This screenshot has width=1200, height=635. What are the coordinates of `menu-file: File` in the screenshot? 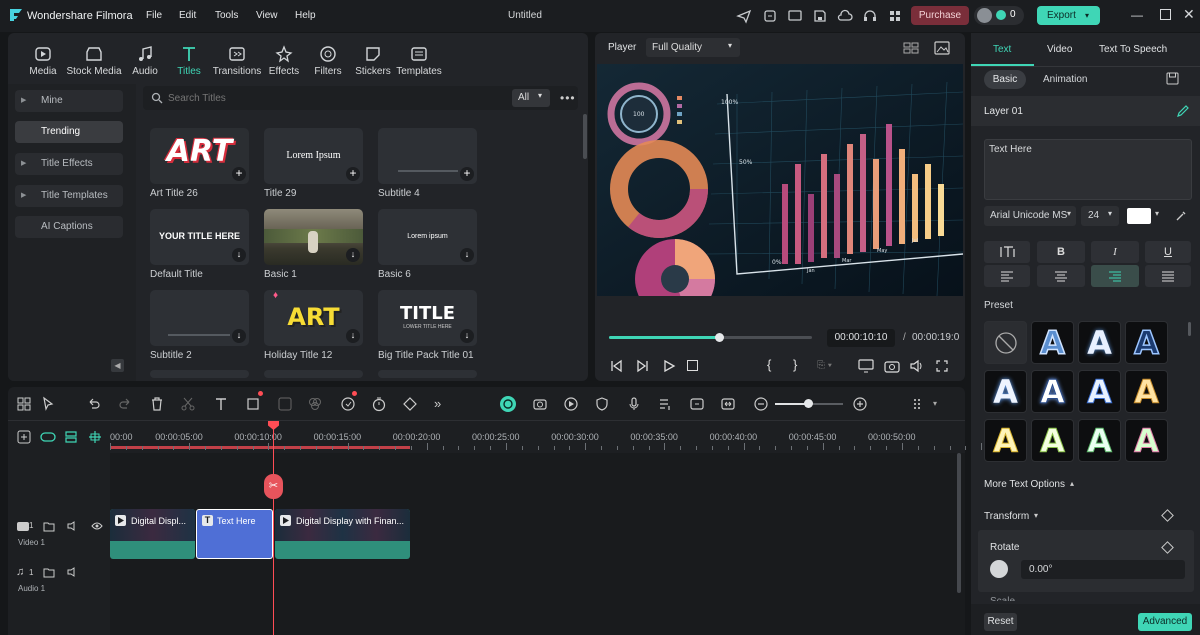 It's located at (154, 15).